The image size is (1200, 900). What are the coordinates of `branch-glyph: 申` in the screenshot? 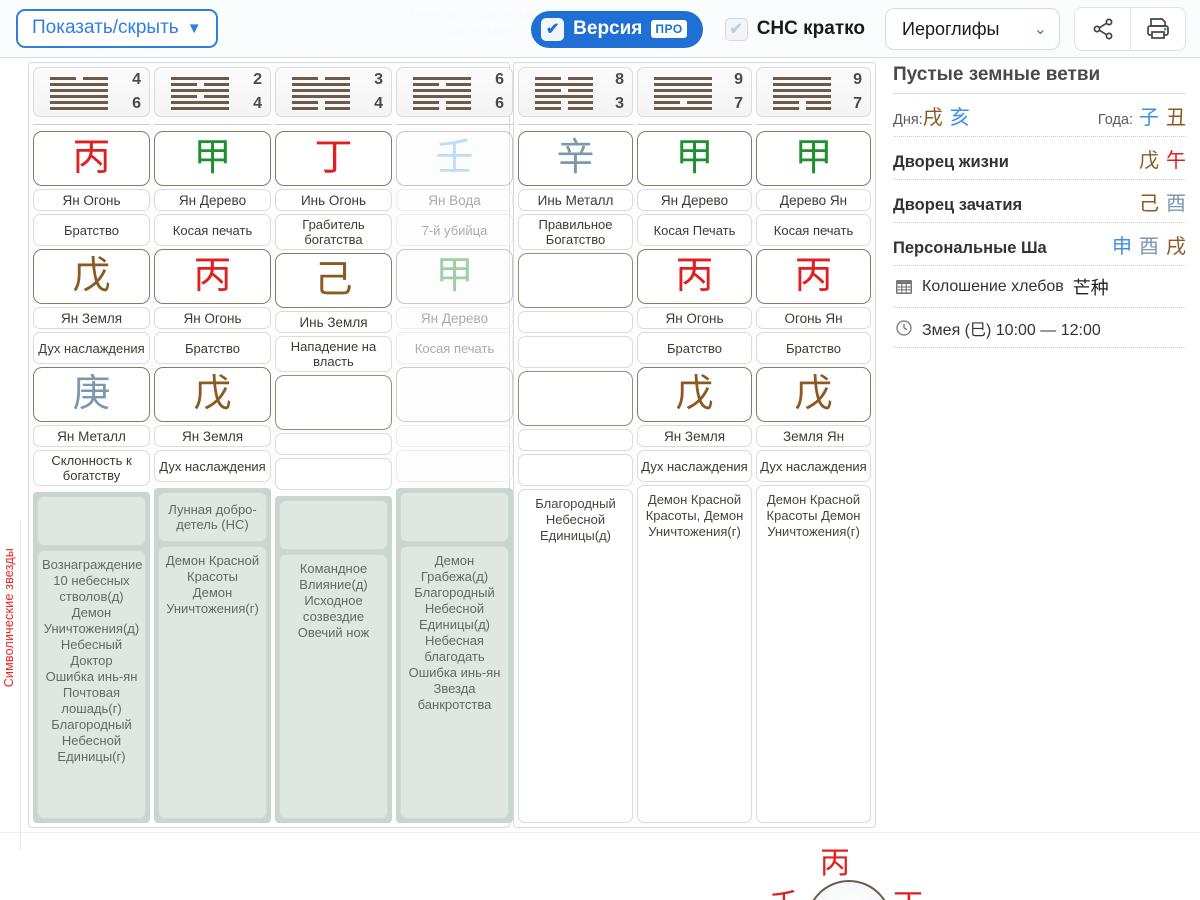 It's located at (1122, 246).